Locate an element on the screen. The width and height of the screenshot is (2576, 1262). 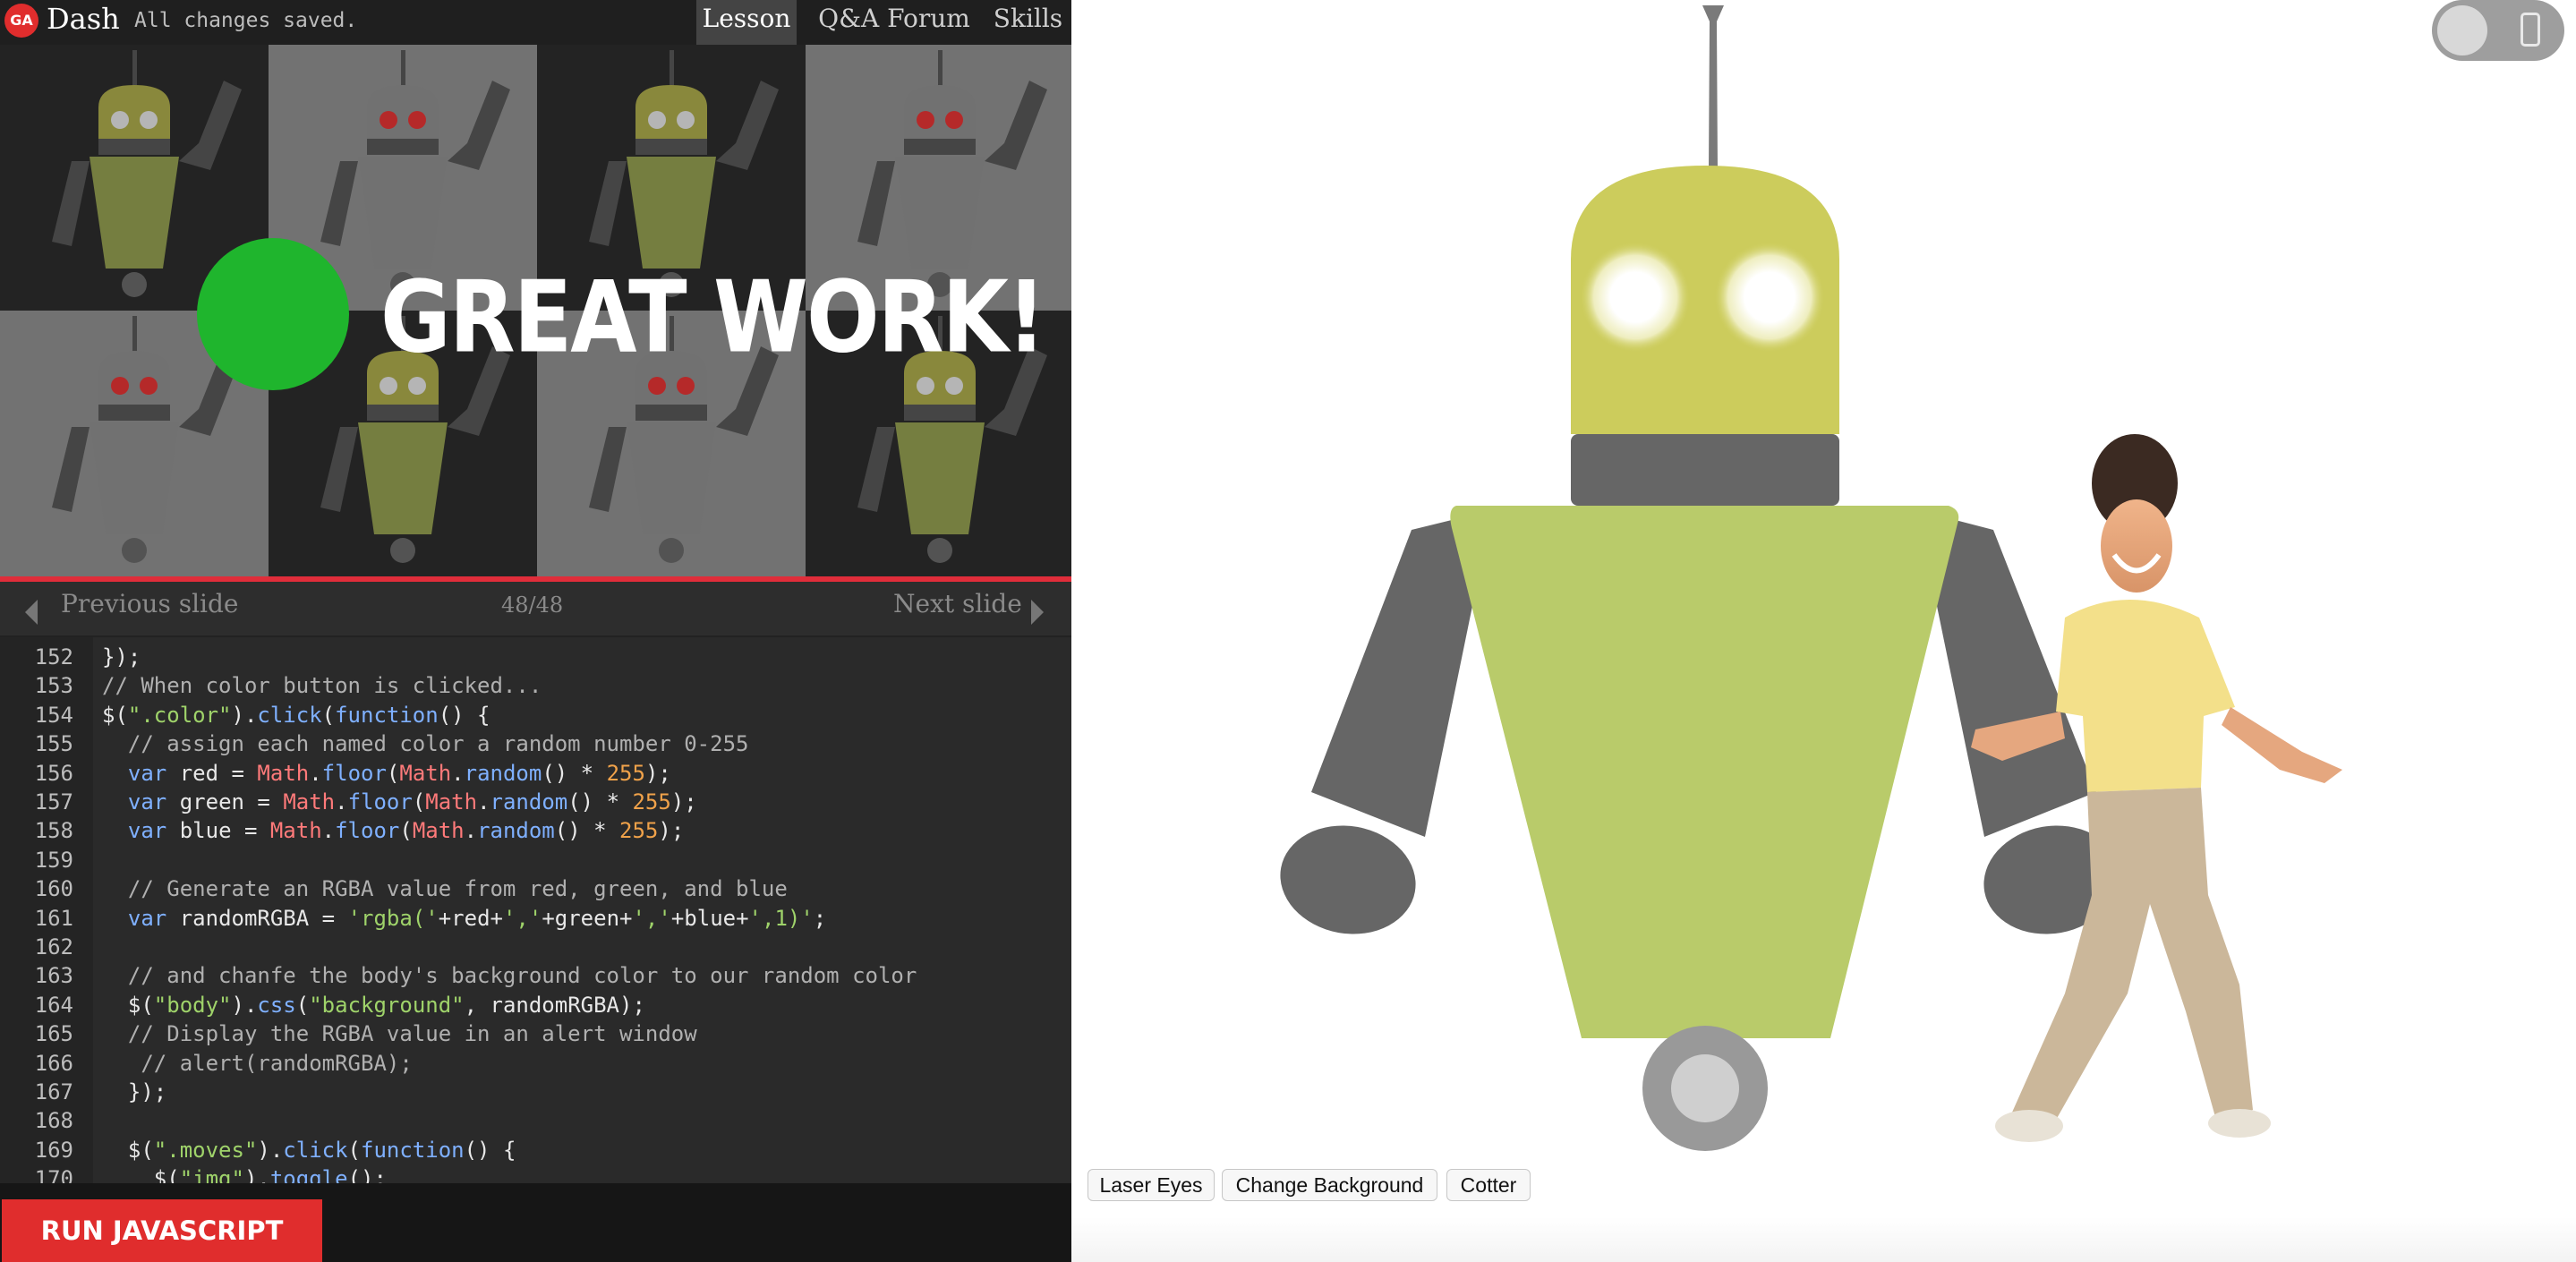
line-number: 164 is located at coordinates (53, 1005).